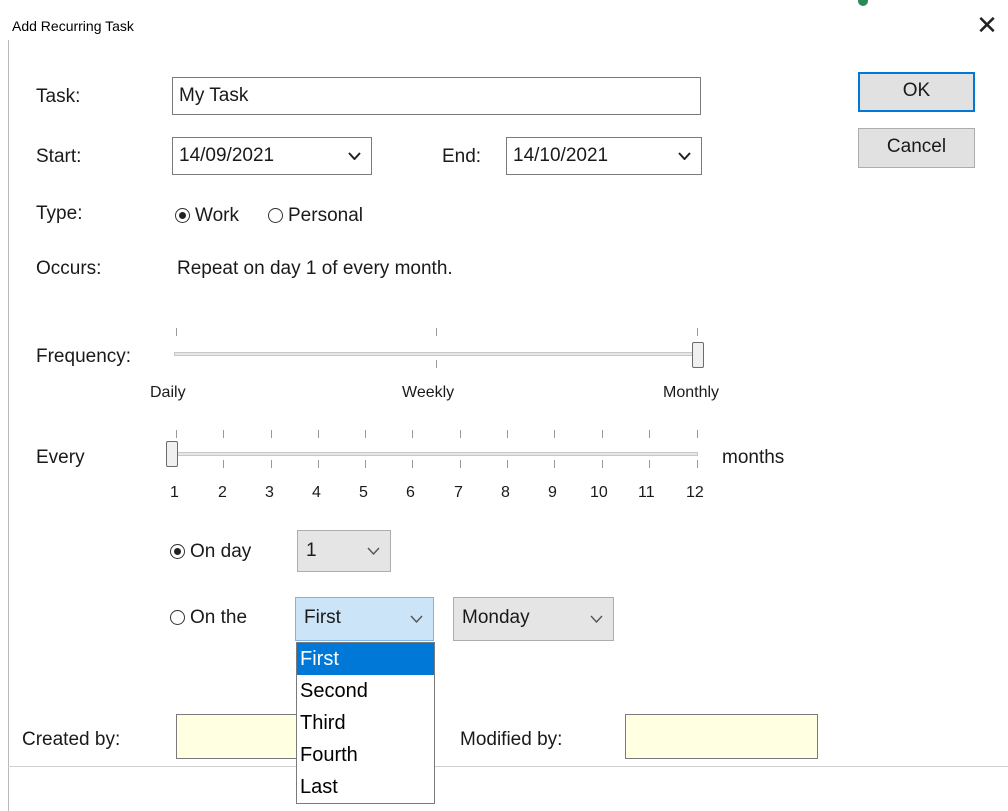  I want to click on cancel-button: Cancel, so click(916, 148).